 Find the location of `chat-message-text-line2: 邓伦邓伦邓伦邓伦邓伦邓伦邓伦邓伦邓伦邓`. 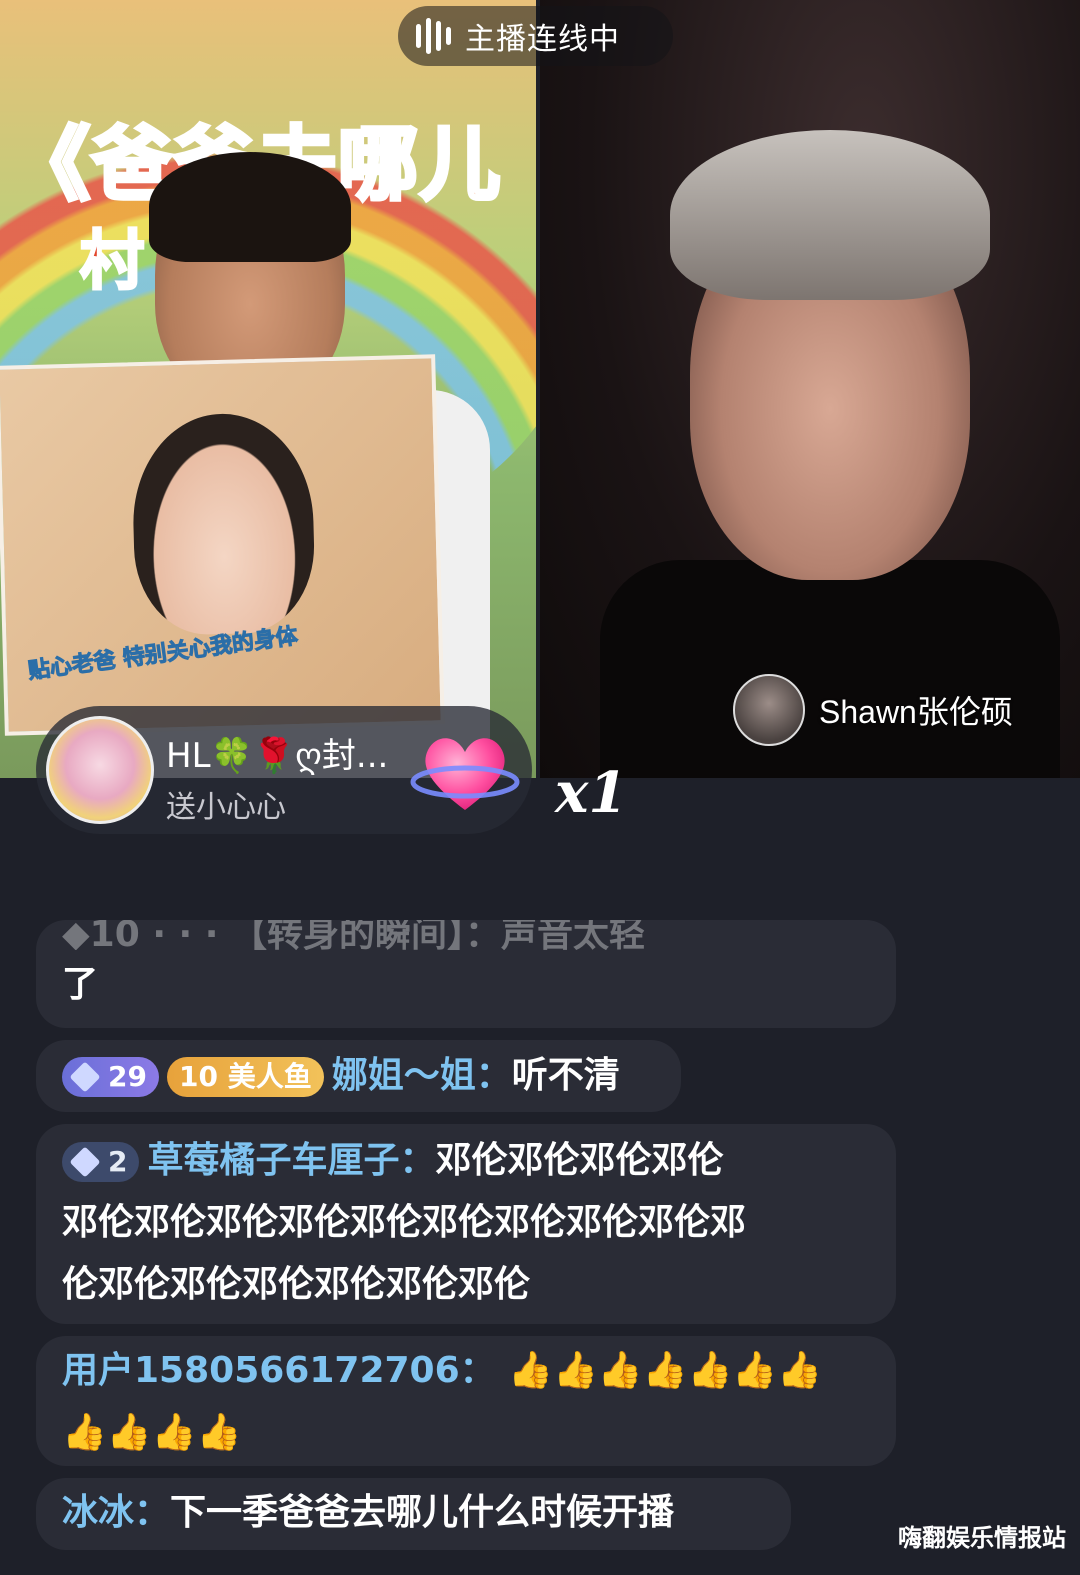

chat-message-text-line2: 邓伦邓伦邓伦邓伦邓伦邓伦邓伦邓伦邓伦邓 is located at coordinates (404, 1222).